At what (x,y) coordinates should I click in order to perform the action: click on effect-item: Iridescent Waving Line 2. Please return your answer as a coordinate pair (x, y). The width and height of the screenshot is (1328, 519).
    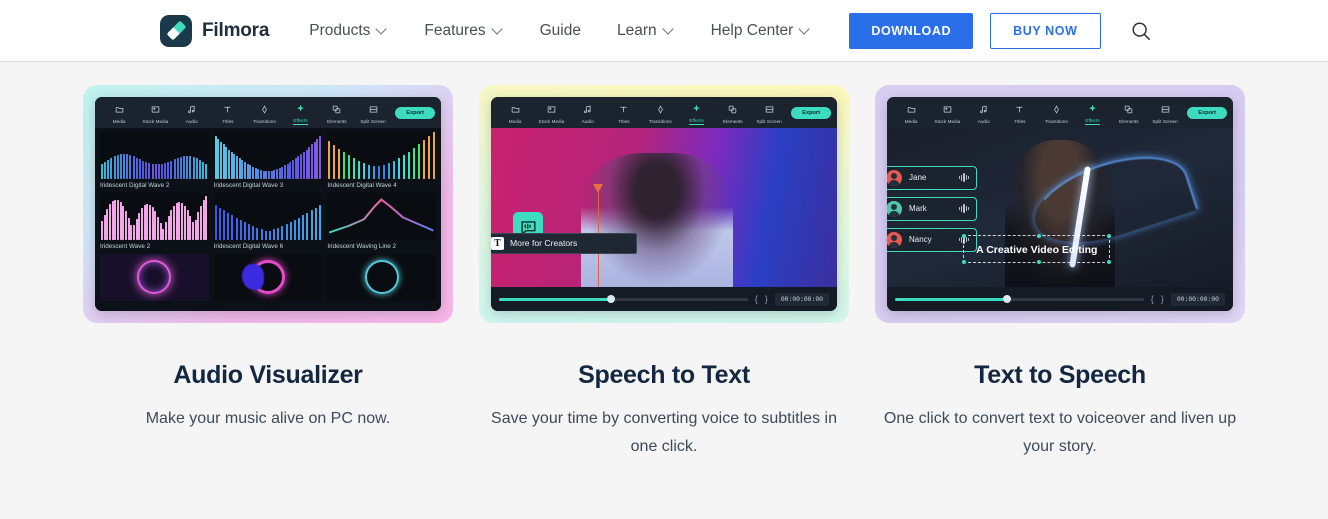
    Looking at the image, I should click on (381, 221).